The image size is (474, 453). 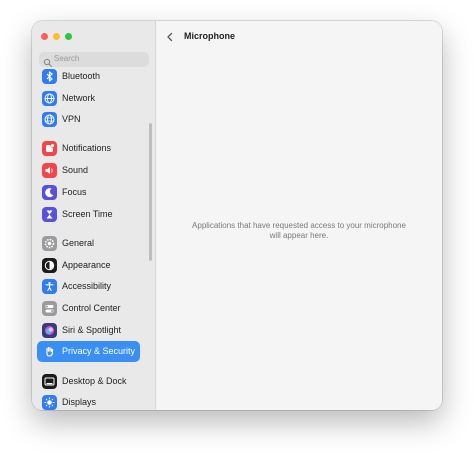 I want to click on sidebar-item-network: Network, so click(x=88, y=98).